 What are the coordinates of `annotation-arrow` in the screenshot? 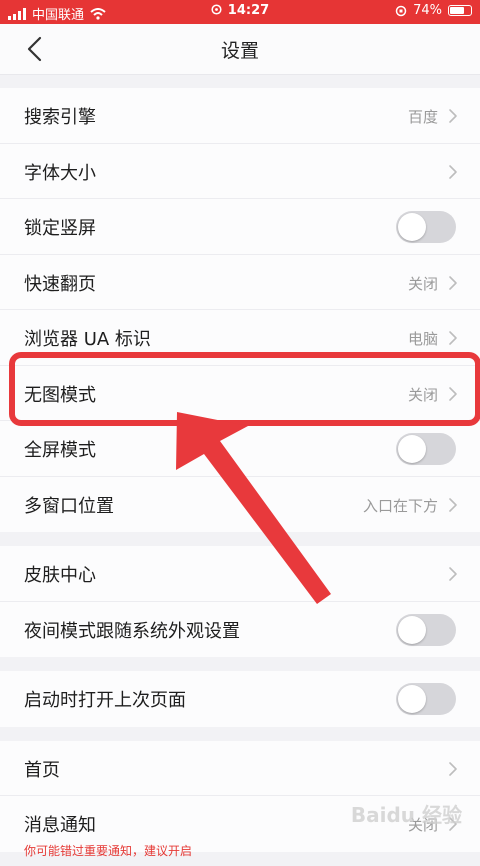 It's located at (253, 508).